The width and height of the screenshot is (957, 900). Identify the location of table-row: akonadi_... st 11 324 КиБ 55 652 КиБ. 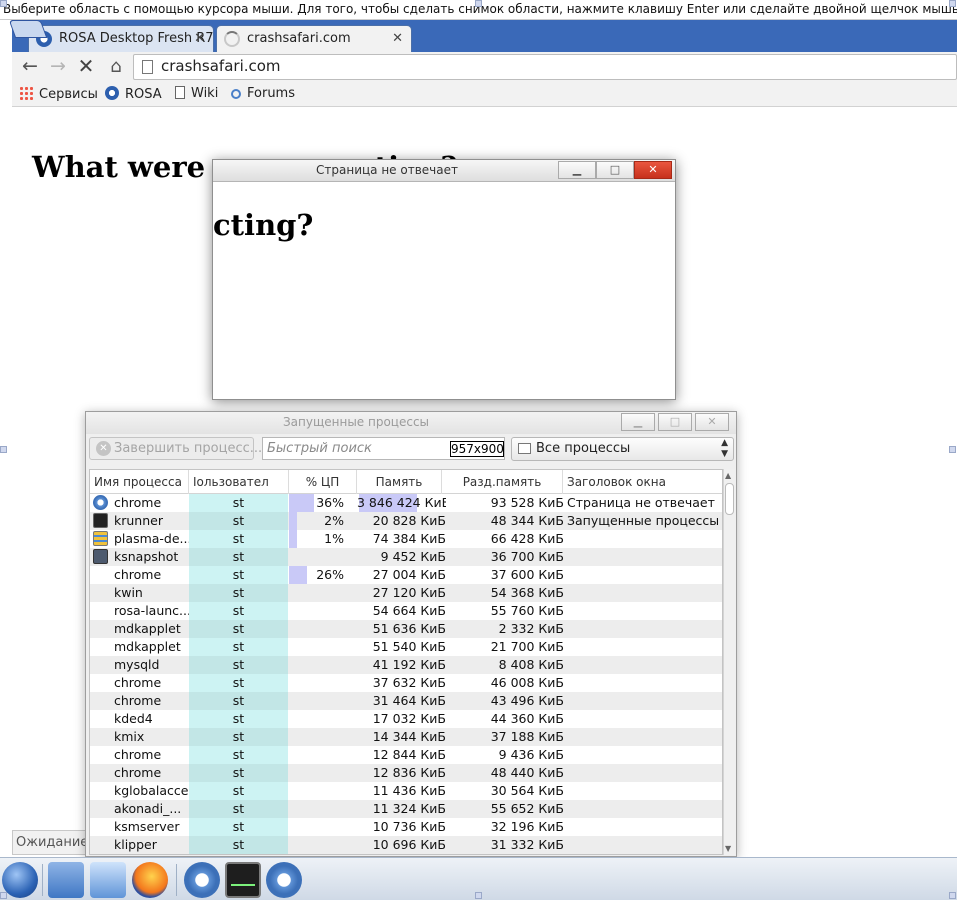
(406, 809).